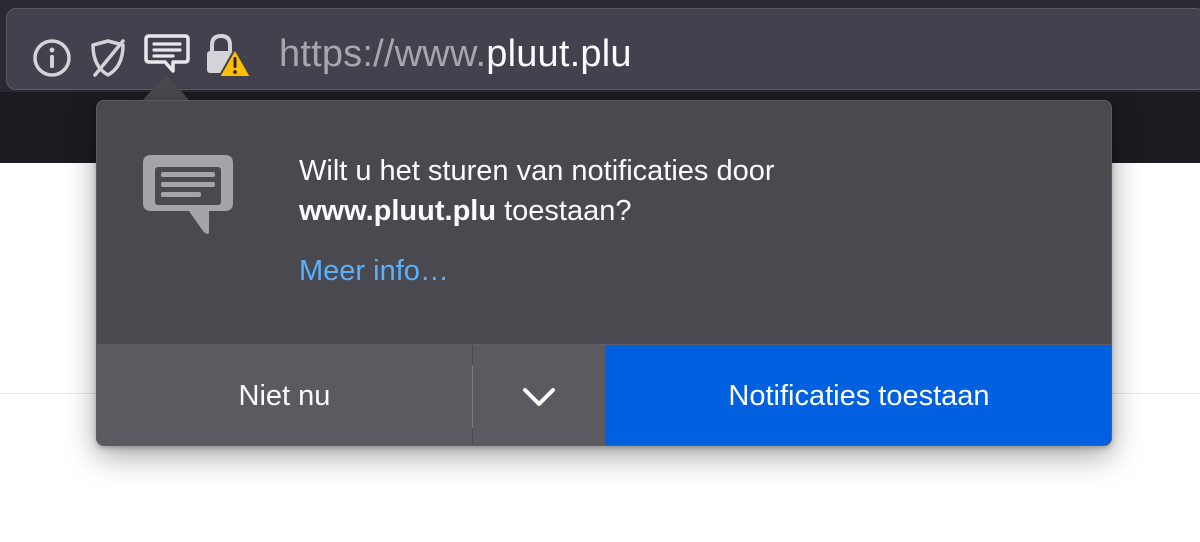 This screenshot has width=1200, height=542. What do you see at coordinates (284, 395) in the screenshot?
I see `not-now-button: Niet nu` at bounding box center [284, 395].